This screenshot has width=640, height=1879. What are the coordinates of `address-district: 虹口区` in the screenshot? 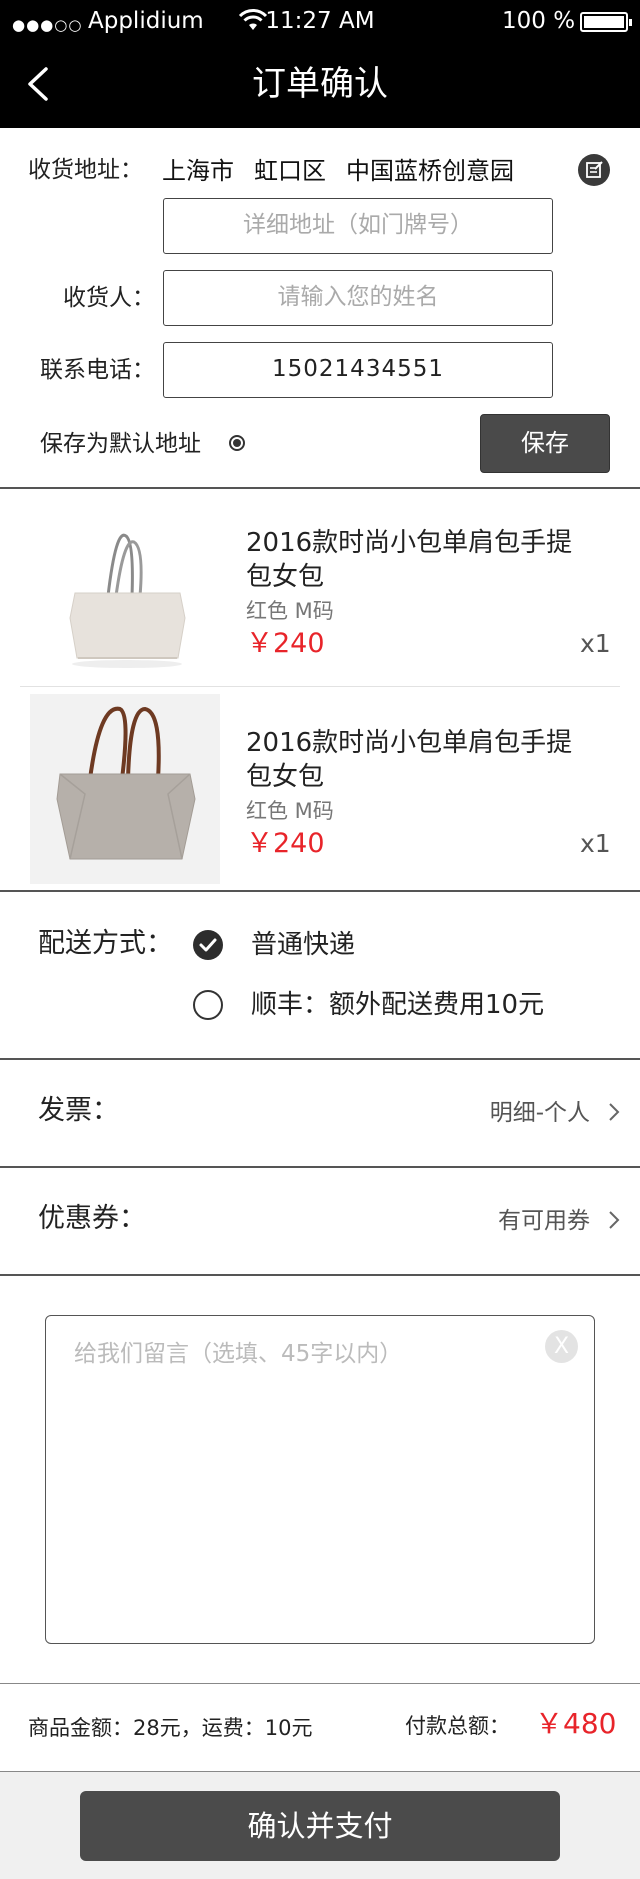 It's located at (290, 171).